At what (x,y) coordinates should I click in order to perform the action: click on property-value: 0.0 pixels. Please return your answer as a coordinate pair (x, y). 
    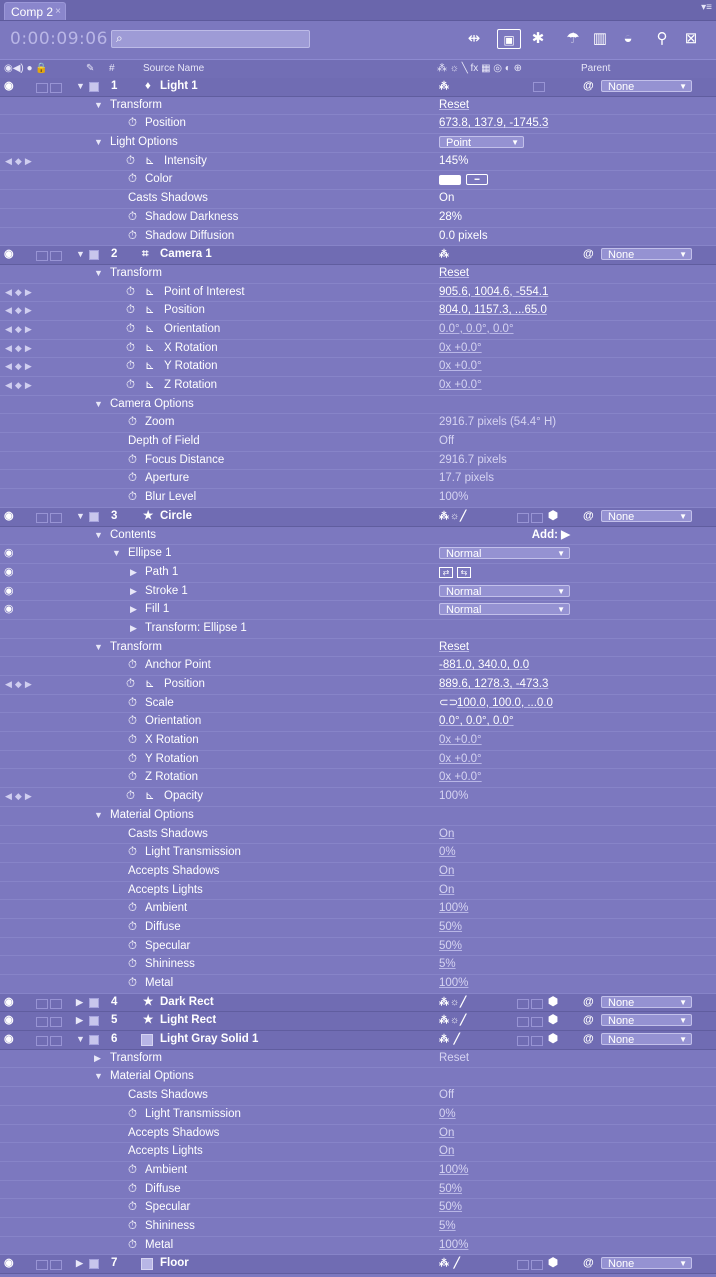
    Looking at the image, I should click on (463, 237).